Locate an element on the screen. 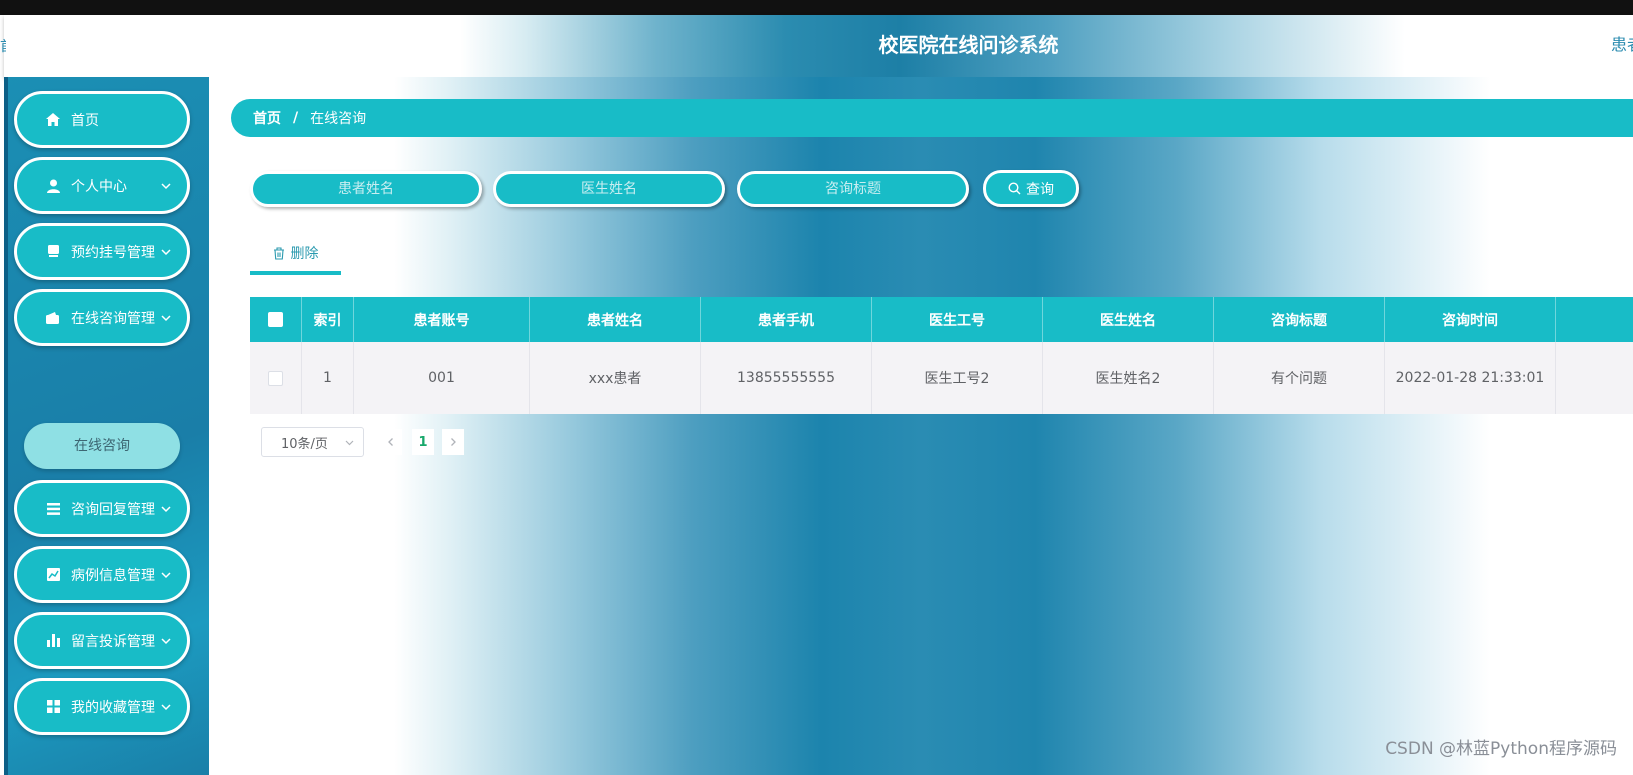 The width and height of the screenshot is (1633, 775). sidebar-item-favorites: 我的收藏管理 is located at coordinates (102, 706).